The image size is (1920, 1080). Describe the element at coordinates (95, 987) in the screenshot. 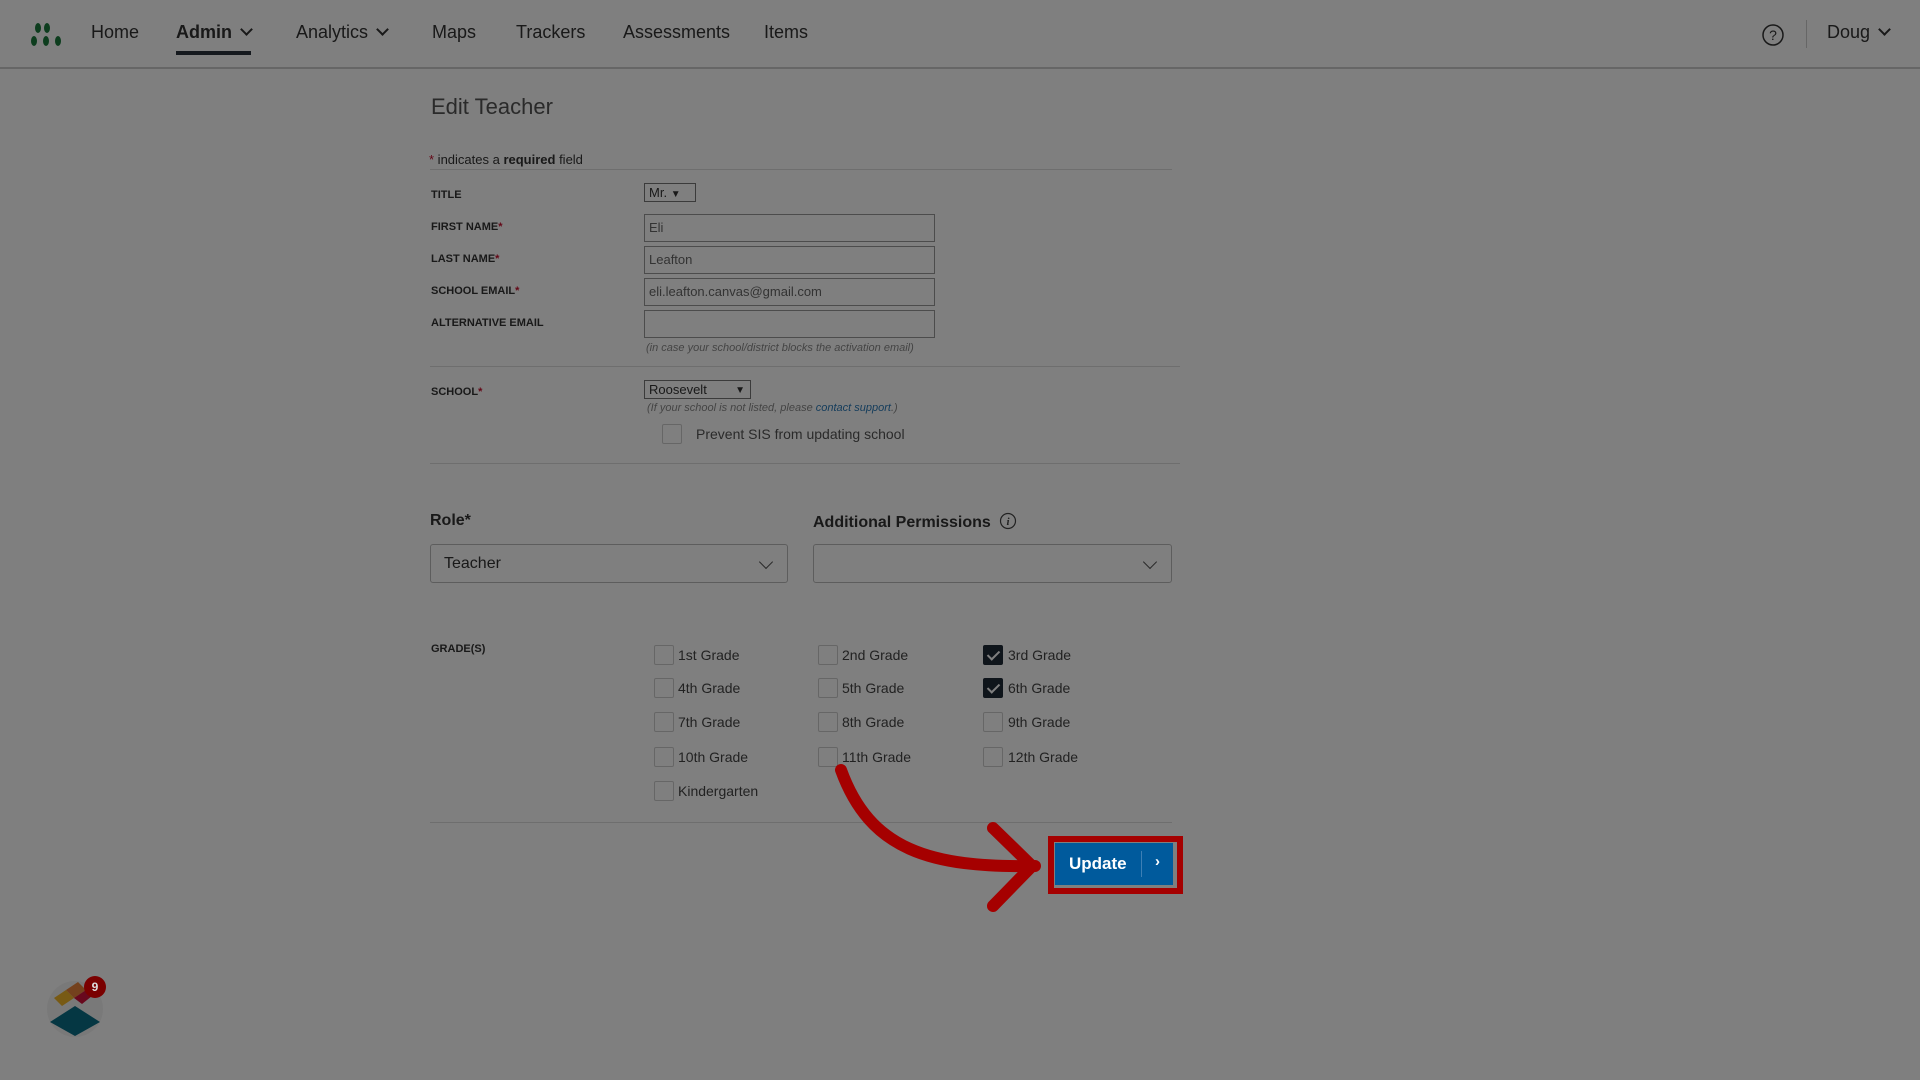

I see `notification-badge: 9` at that location.